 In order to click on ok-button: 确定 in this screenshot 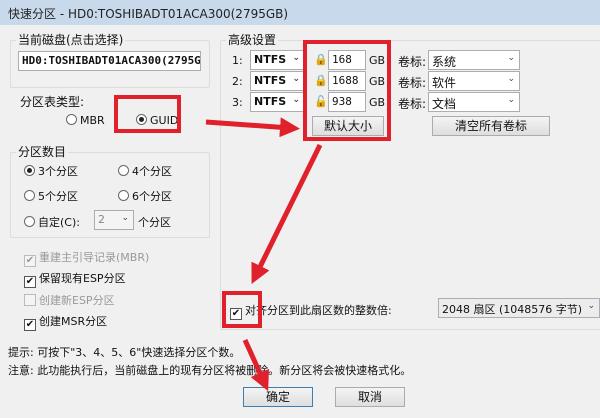, I will do `click(278, 397)`.